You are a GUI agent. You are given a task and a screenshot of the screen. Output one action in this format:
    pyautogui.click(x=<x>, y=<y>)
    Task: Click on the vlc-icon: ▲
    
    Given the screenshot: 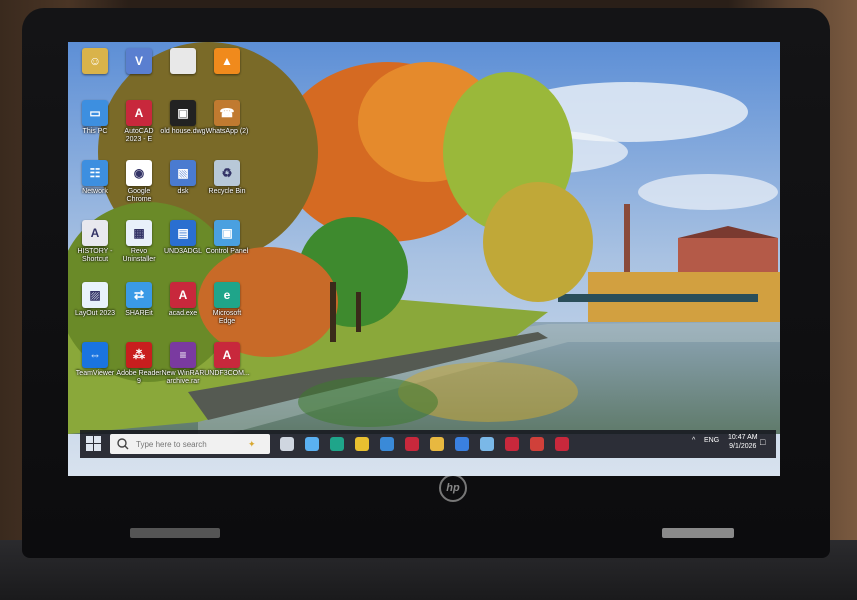 What is the action you would take?
    pyautogui.click(x=227, y=61)
    